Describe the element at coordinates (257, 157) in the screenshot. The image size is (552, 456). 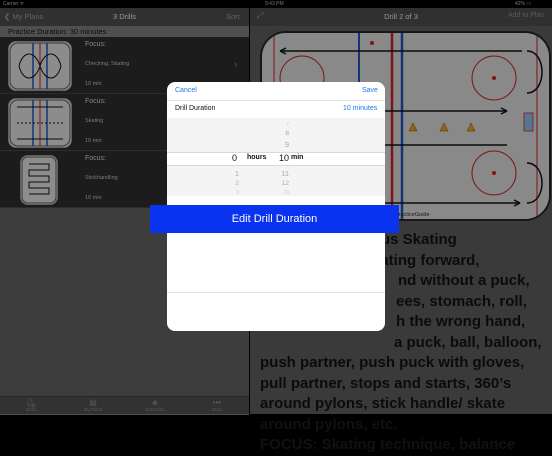
I see `hours-label: hours` at that location.